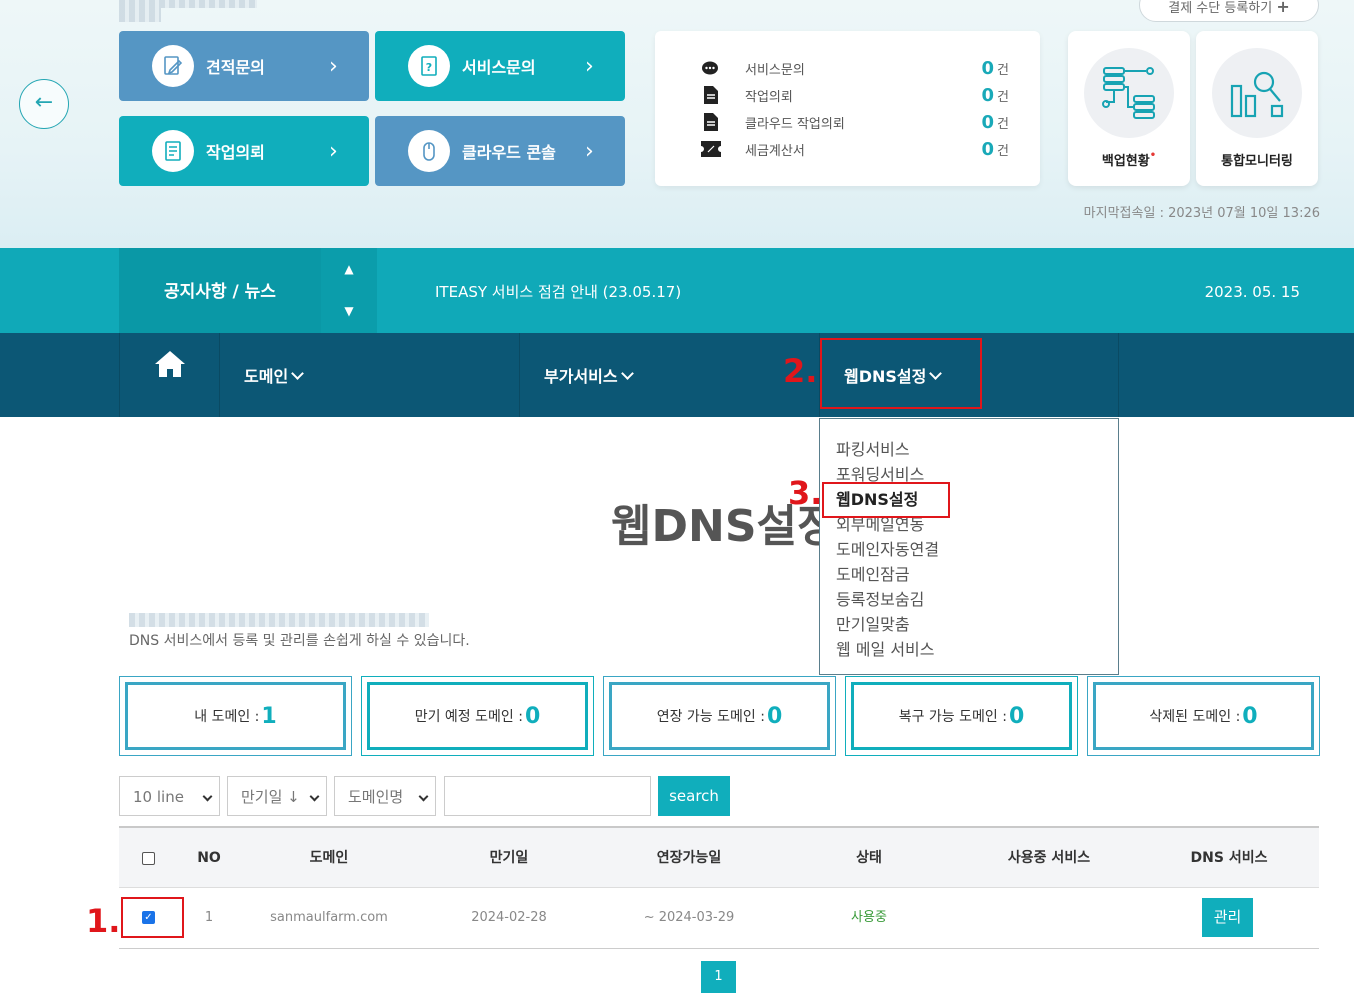  What do you see at coordinates (227, 717) in the screenshot?
I see `summary-label: 내 도메인 :` at bounding box center [227, 717].